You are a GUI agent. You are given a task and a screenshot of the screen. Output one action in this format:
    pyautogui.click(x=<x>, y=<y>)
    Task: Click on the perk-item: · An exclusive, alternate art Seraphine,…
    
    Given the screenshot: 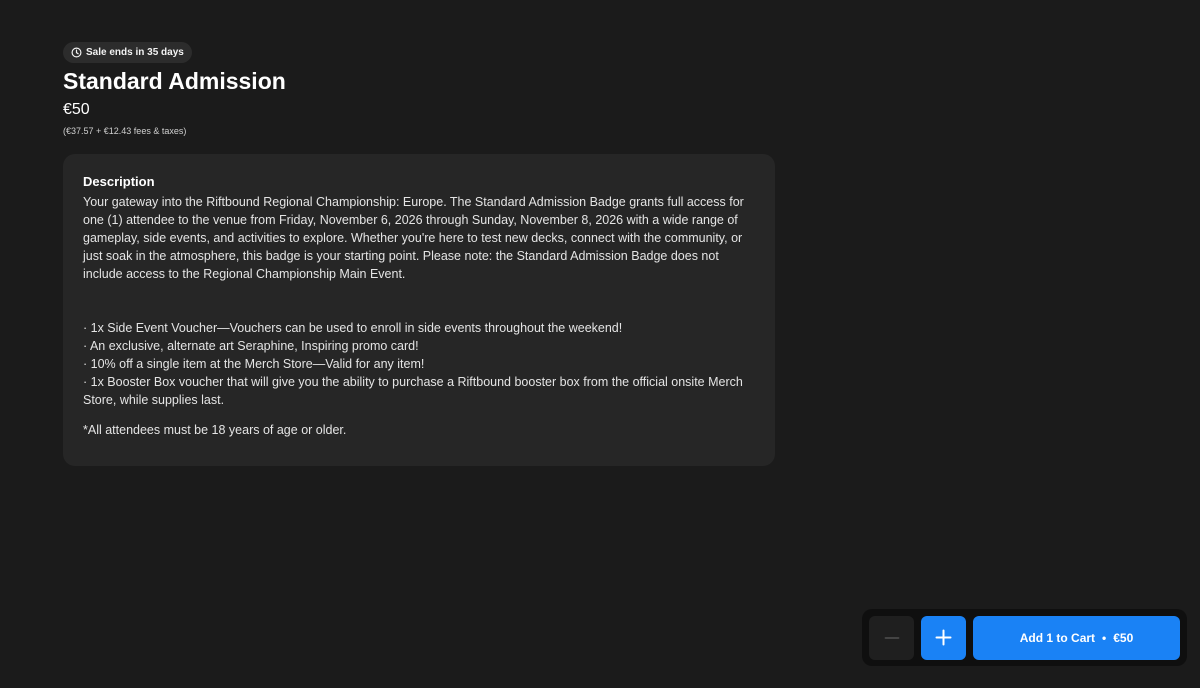 What is the action you would take?
    pyautogui.click(x=251, y=346)
    